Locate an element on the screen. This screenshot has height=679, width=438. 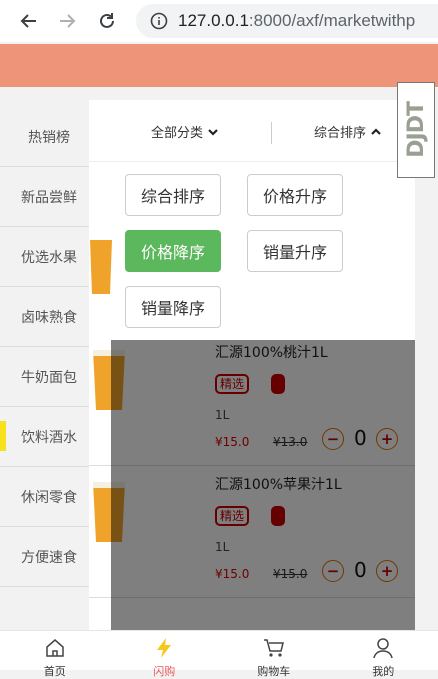
sidebar-item-label: 卤味熟食 is located at coordinates (49, 317).